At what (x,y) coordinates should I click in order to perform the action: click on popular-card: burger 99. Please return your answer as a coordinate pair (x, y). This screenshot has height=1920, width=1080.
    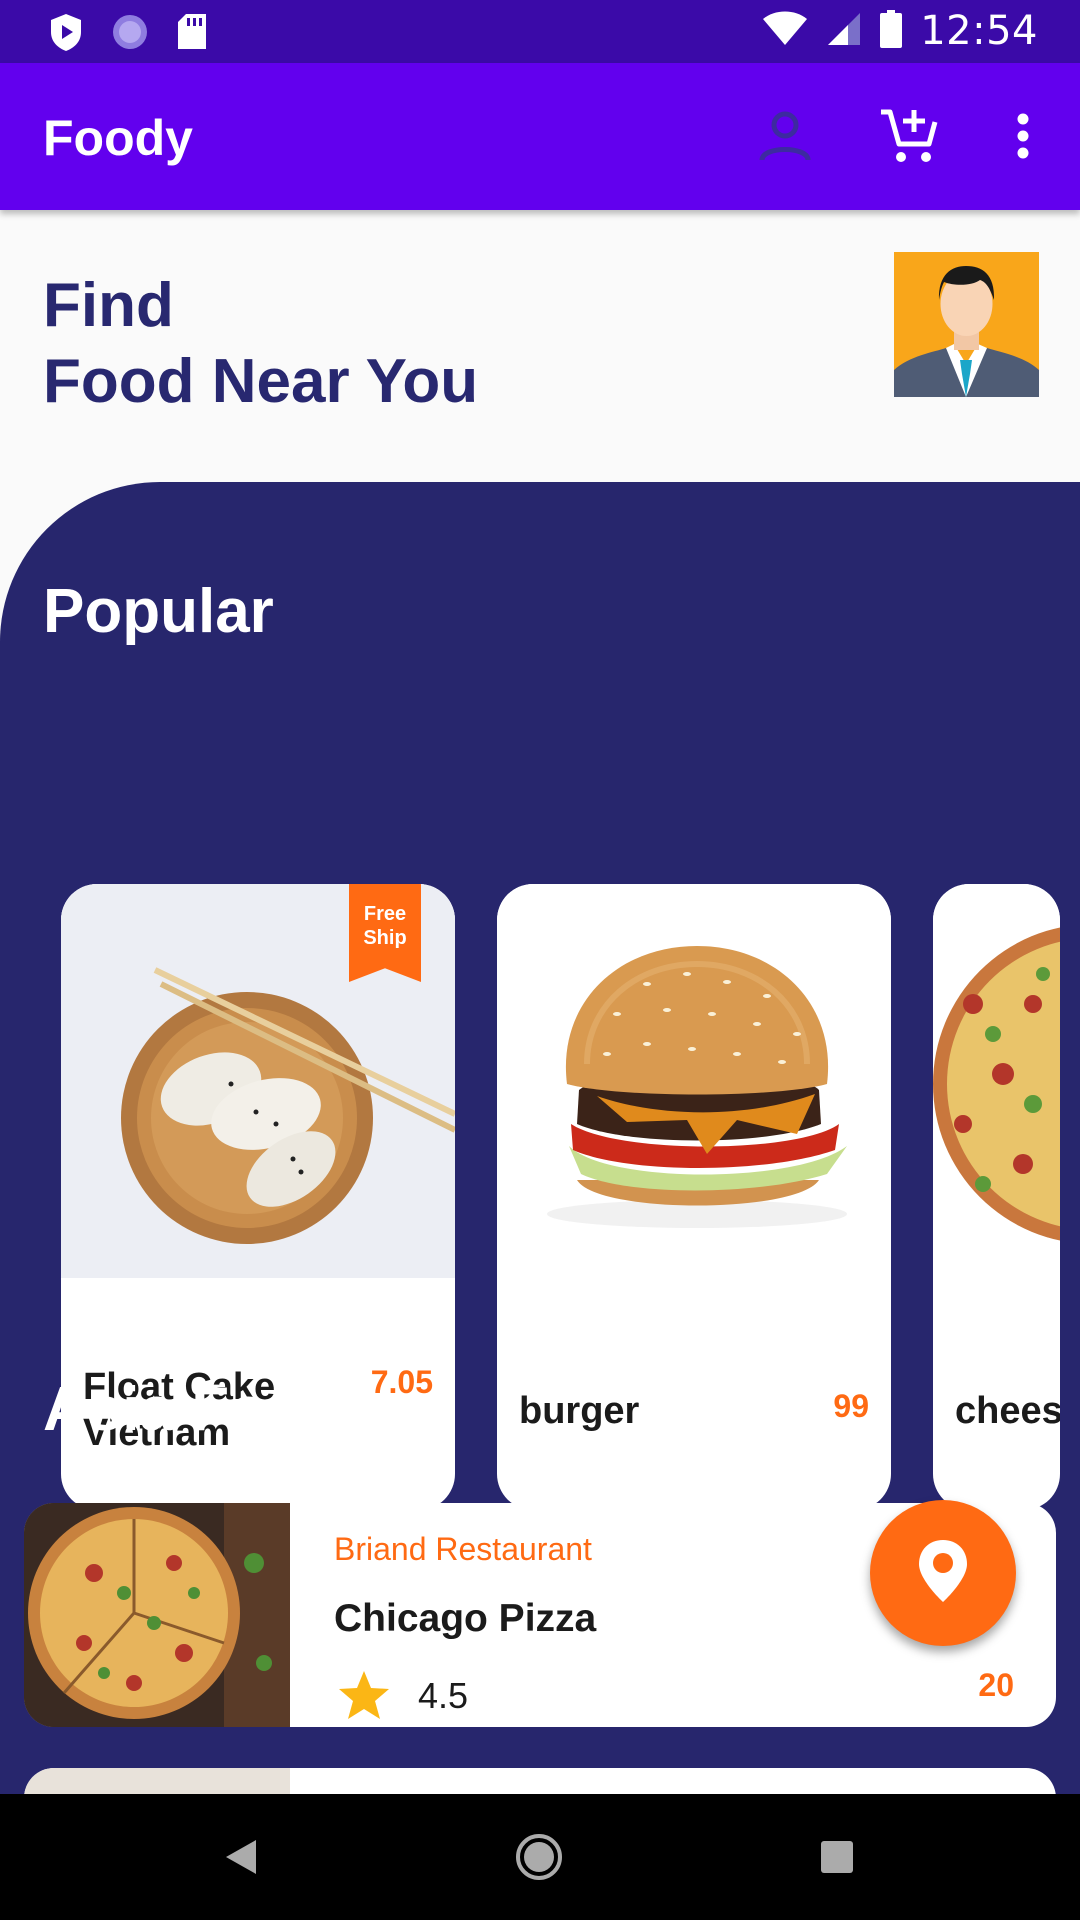
    Looking at the image, I should click on (694, 1197).